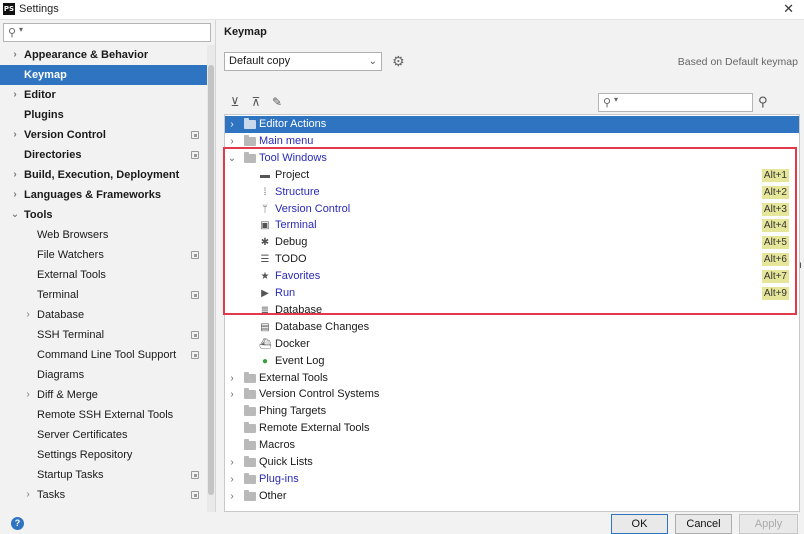 This screenshot has height=534, width=804. I want to click on tree-node-editor-actions: › Editor Actions, so click(512, 124).